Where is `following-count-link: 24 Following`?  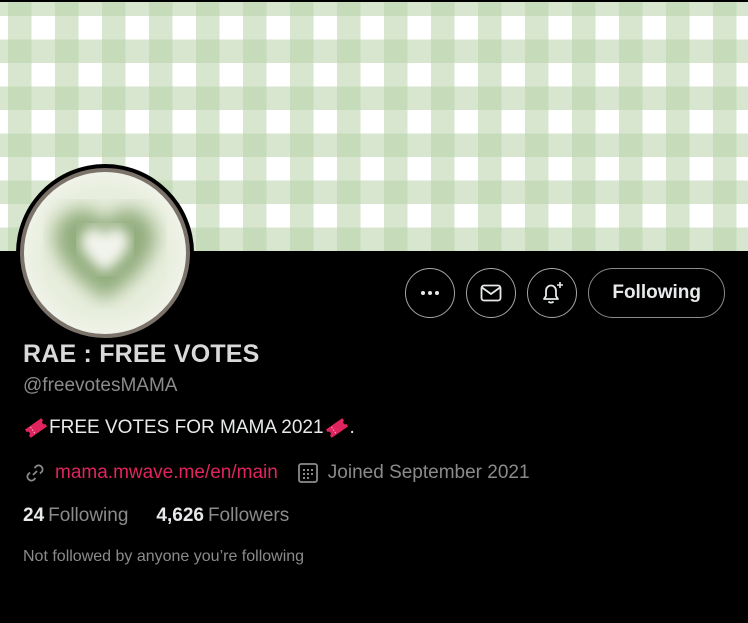
following-count-link: 24 Following is located at coordinates (75, 516).